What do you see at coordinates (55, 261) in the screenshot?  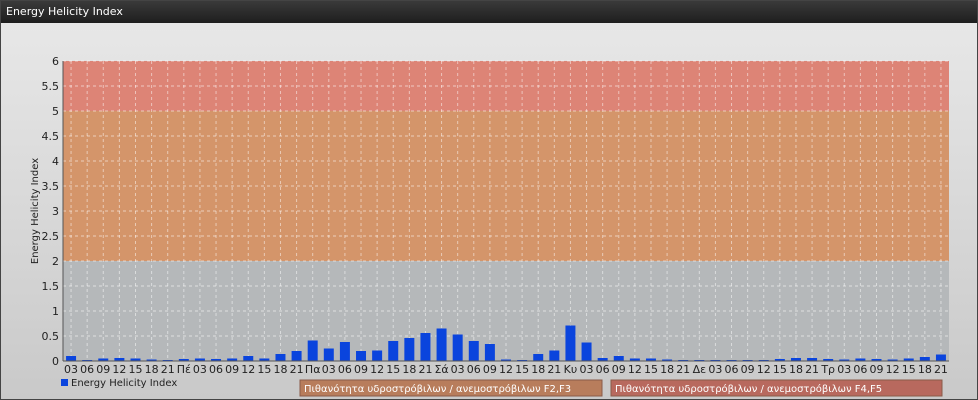 I see `y-tick-label: 2` at bounding box center [55, 261].